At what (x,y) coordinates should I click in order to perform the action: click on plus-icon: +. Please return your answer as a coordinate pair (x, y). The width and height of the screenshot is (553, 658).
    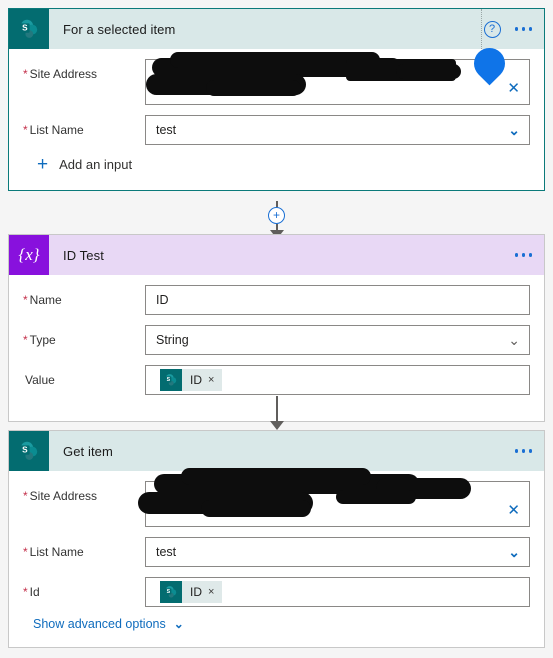
    Looking at the image, I should click on (43, 164).